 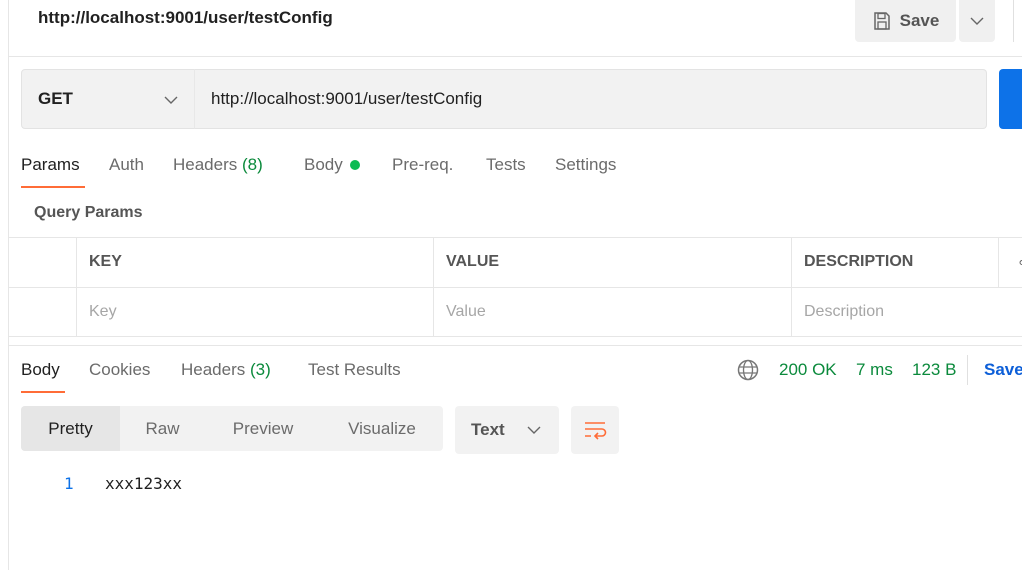 I want to click on value-input: Value, so click(x=612, y=311).